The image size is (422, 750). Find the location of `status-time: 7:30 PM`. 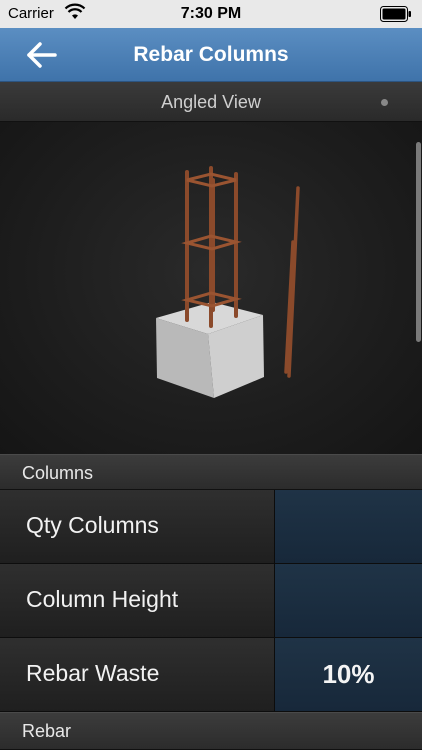

status-time: 7:30 PM is located at coordinates (211, 13).